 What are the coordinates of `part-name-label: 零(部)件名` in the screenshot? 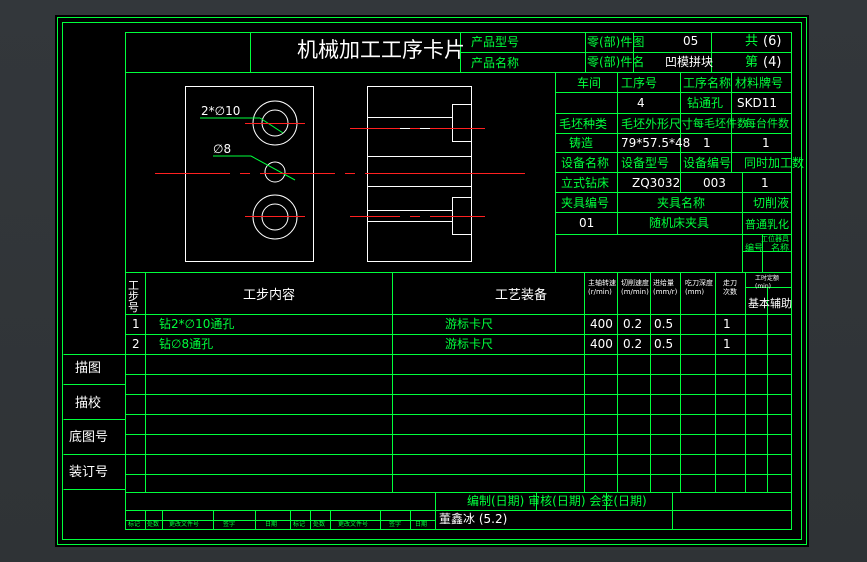 It's located at (616, 62).